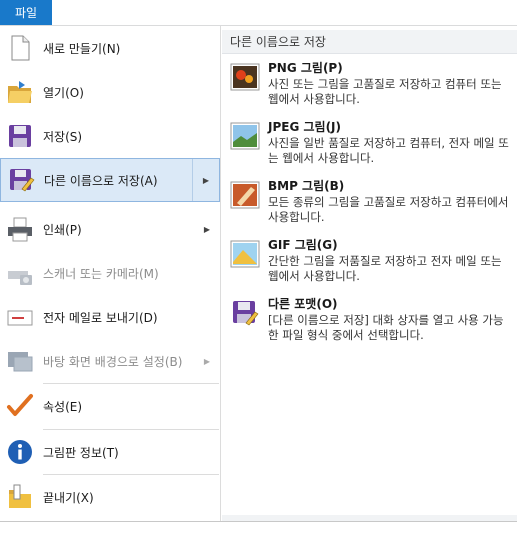 The width and height of the screenshot is (517, 537). I want to click on option-description: 사진 또는 그림을 고품질로 저장하고 컴퓨터 또는 웹에서 사용합니다., so click(385, 91).